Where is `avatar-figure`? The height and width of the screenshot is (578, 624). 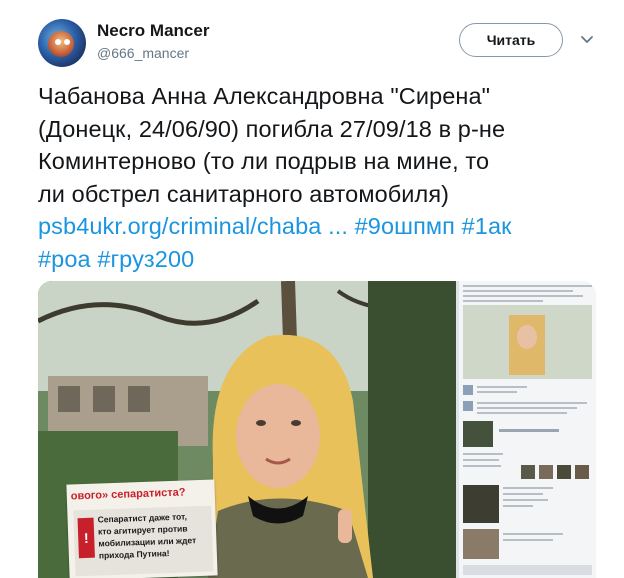
avatar-figure is located at coordinates (61, 44).